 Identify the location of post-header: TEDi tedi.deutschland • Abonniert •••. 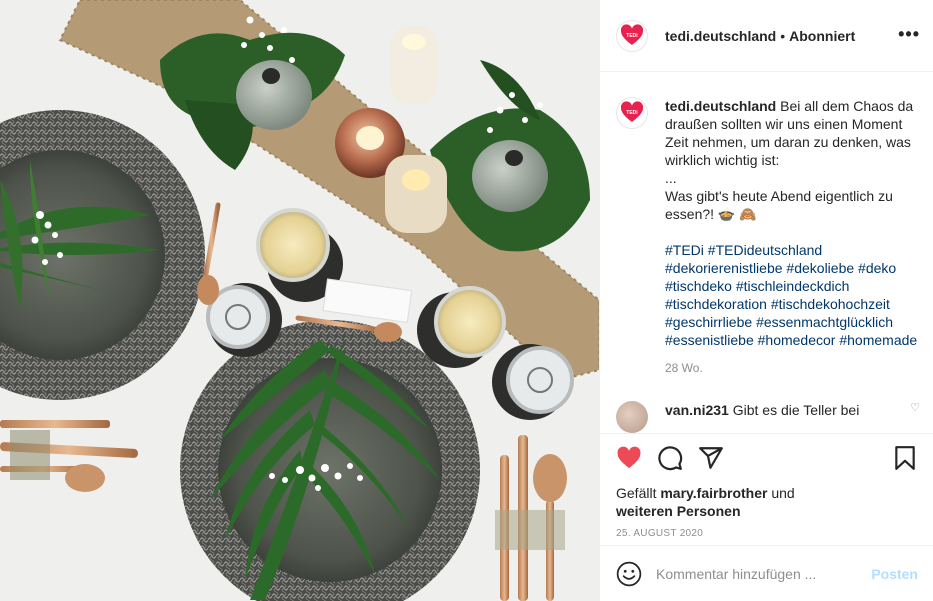
(766, 36).